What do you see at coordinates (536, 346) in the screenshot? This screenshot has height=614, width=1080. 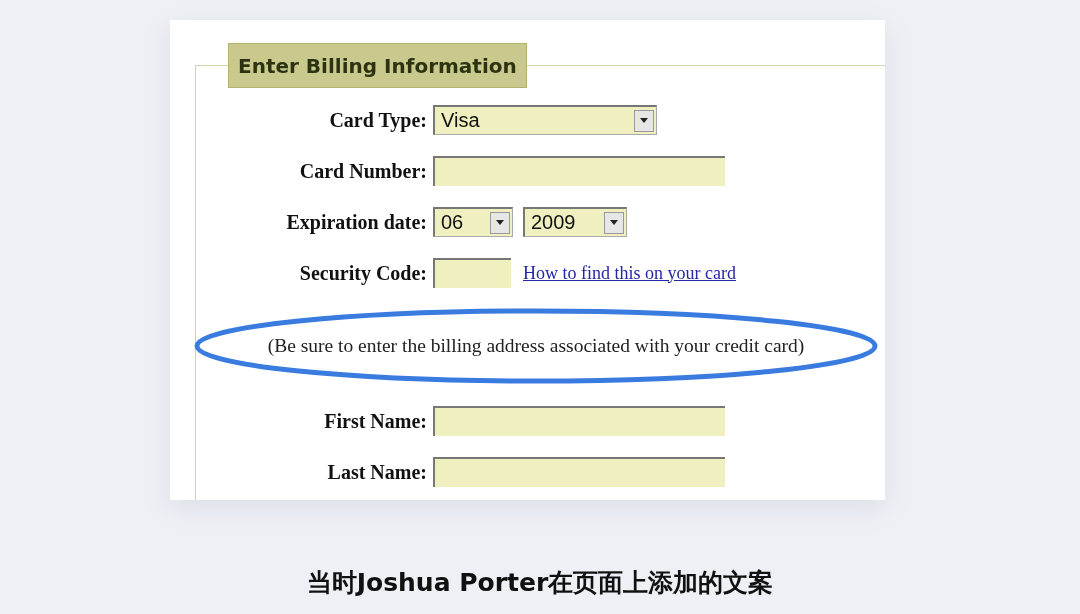 I see `note-text: (Be sure to enter the billing address associated with your credit card)` at bounding box center [536, 346].